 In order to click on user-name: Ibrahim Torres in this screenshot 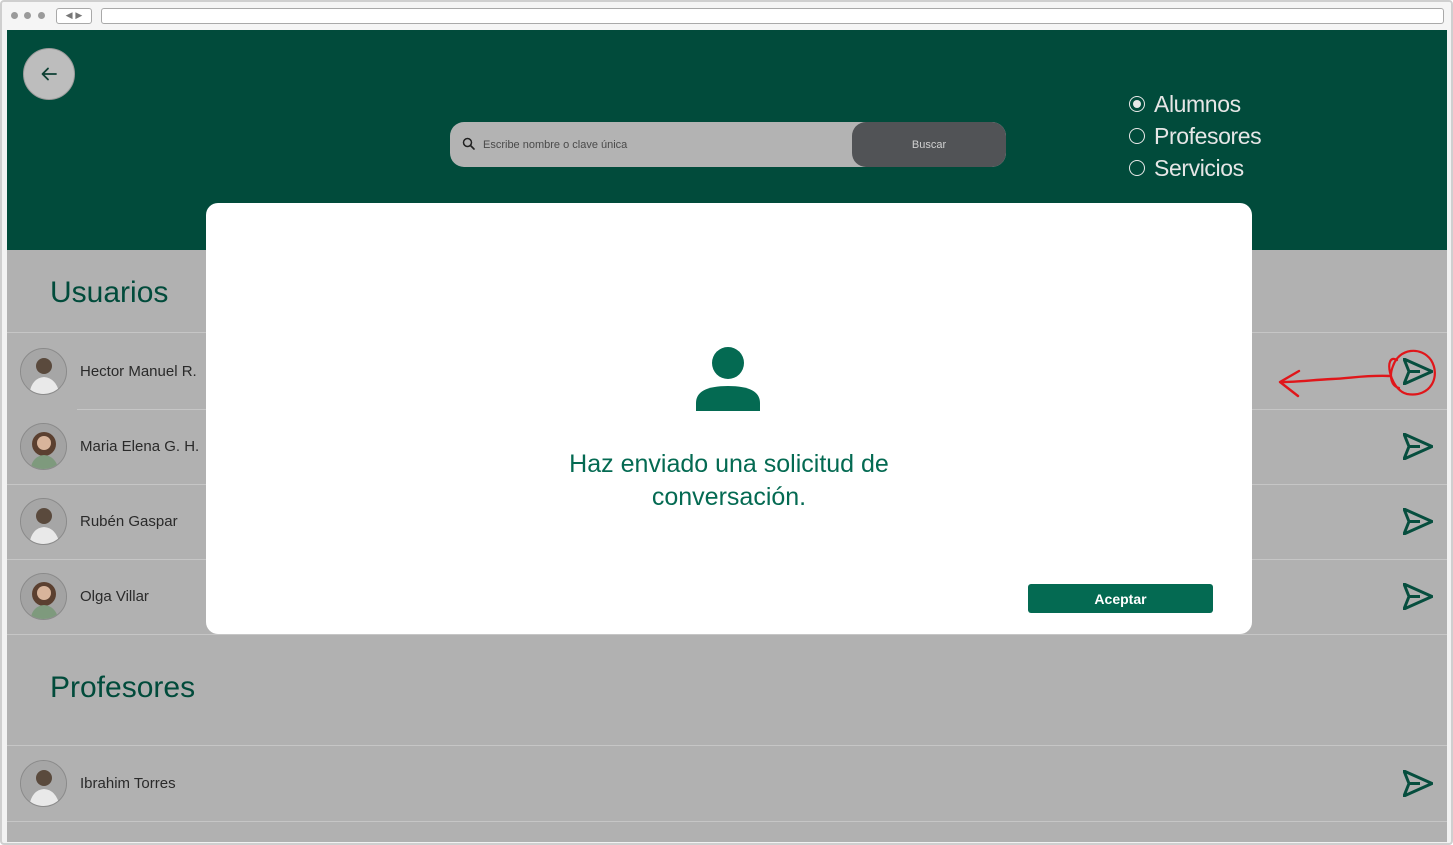, I will do `click(128, 783)`.